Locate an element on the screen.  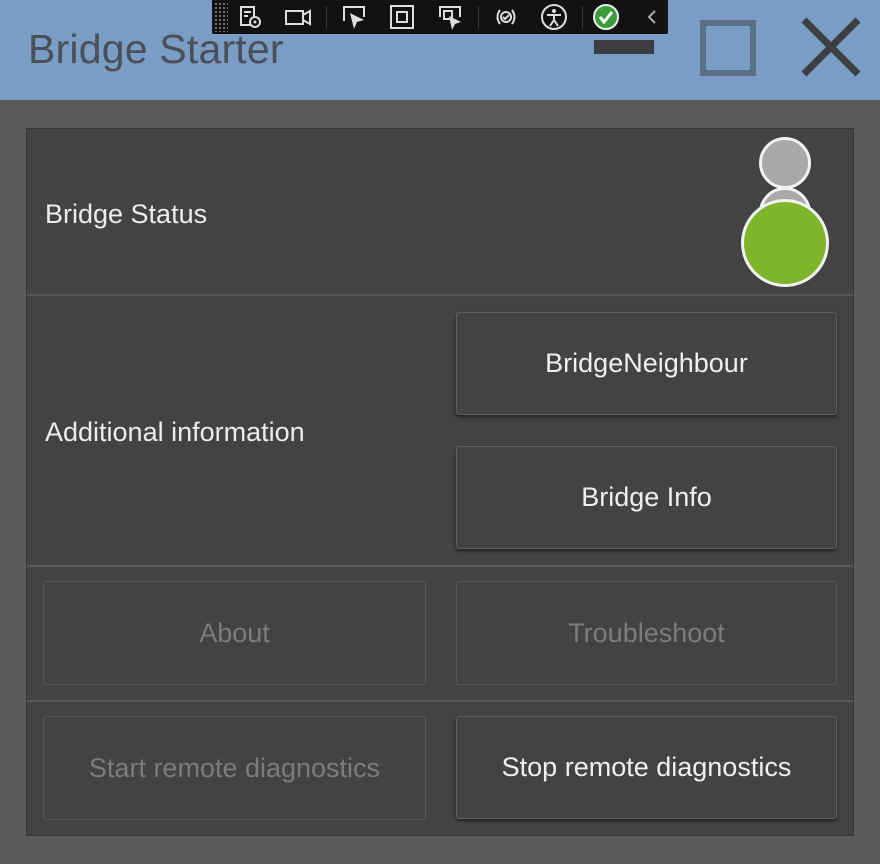
additional-information-label: Additional information is located at coordinates (175, 432).